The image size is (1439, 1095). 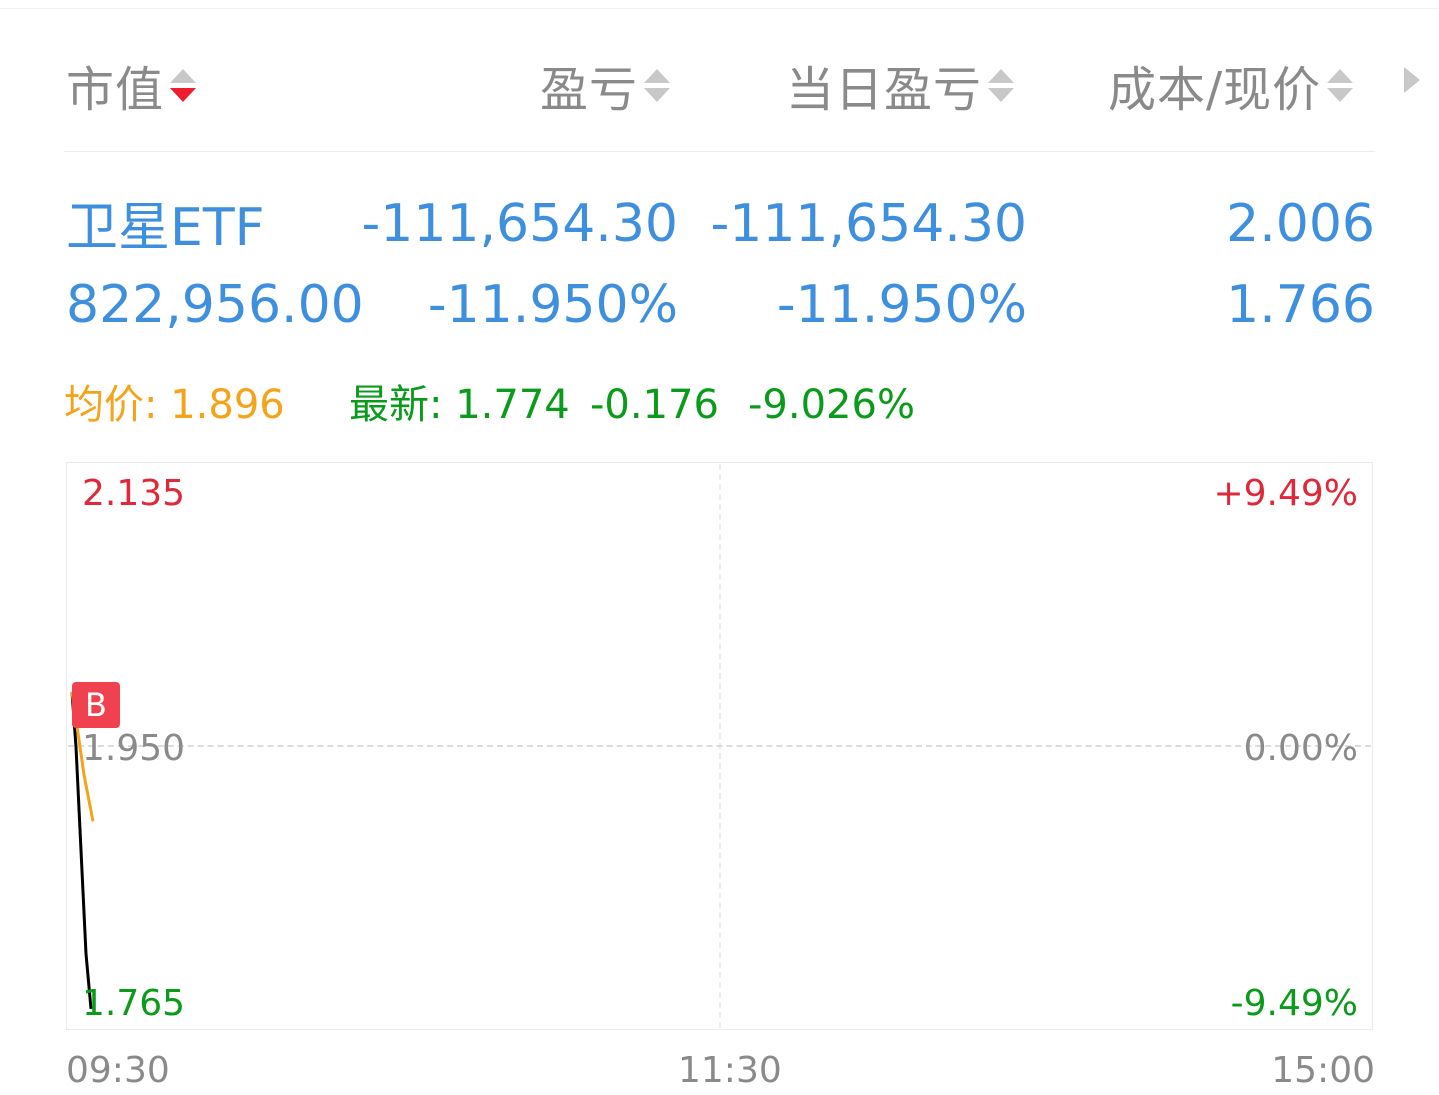 I want to click on x-label-midday: 11:30, so click(x=730, y=1070).